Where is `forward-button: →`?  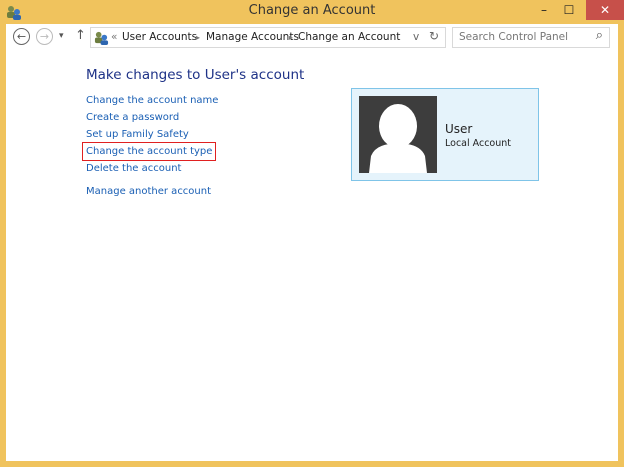 forward-button: → is located at coordinates (44, 36).